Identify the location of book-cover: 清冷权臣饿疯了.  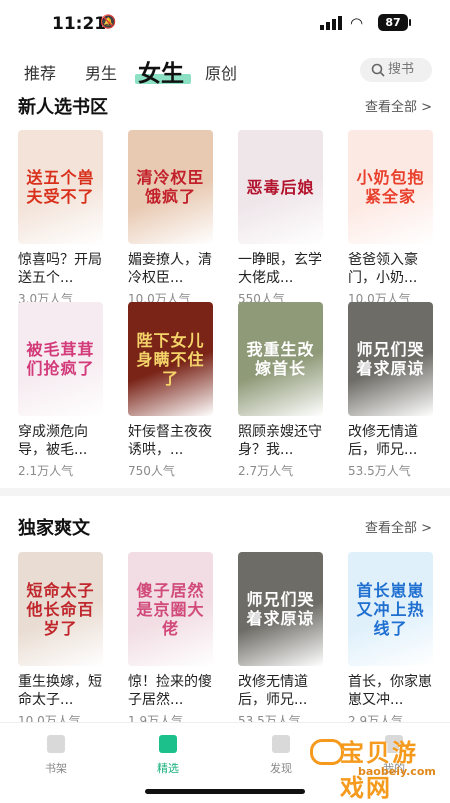
(170, 187).